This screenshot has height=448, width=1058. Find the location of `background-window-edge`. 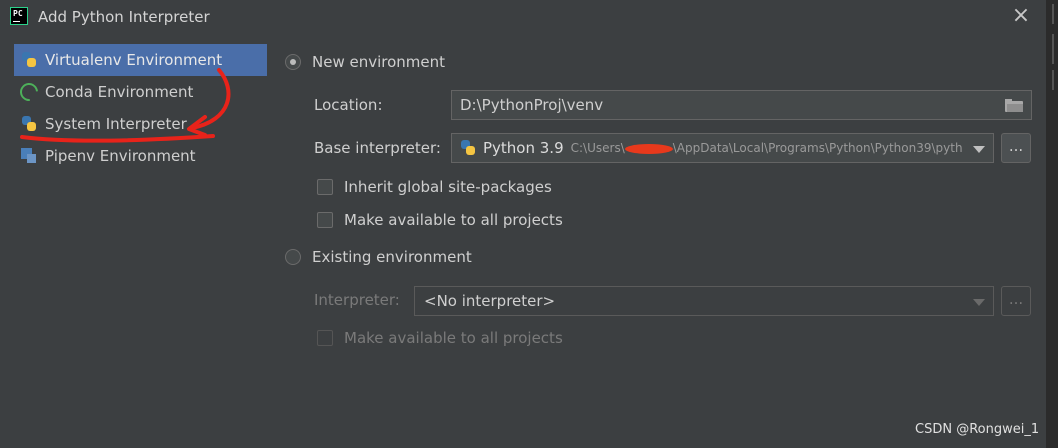

background-window-edge is located at coordinates (1052, 224).